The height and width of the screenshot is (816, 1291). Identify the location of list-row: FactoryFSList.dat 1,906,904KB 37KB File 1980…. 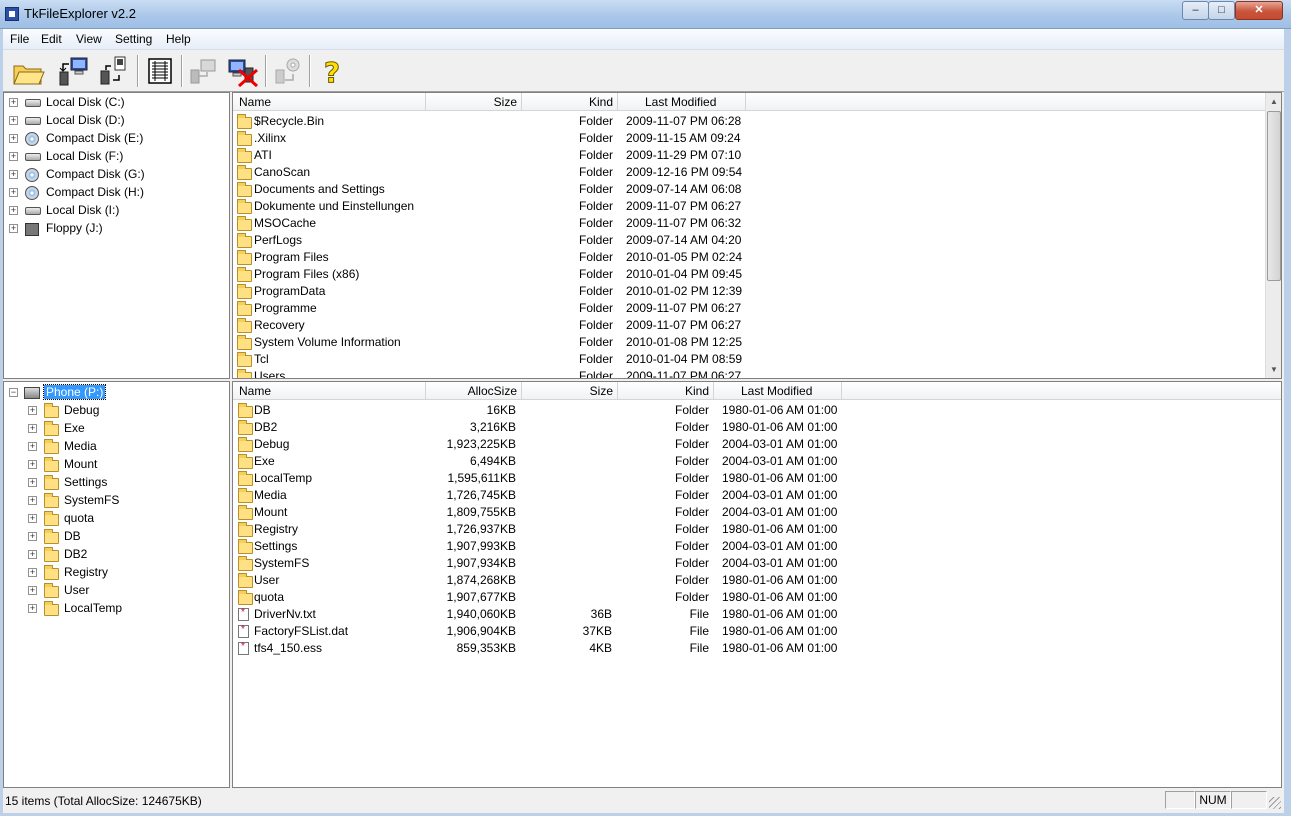
(756, 631).